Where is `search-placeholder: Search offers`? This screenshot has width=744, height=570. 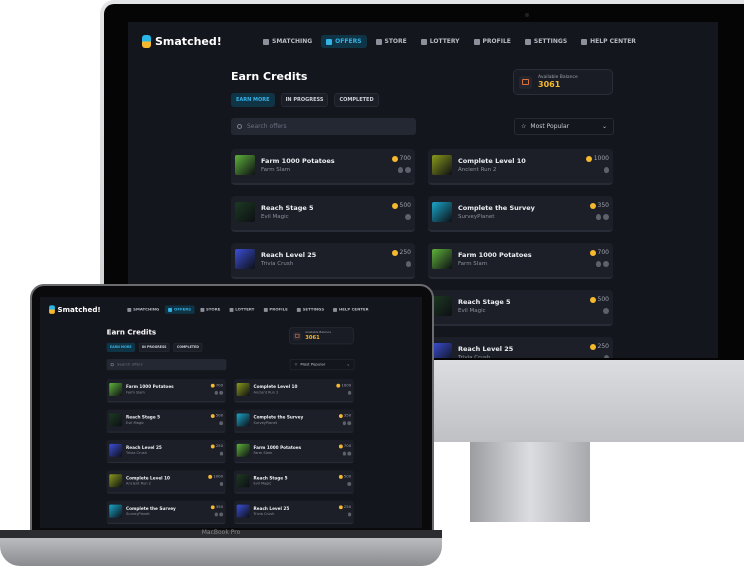 search-placeholder: Search offers is located at coordinates (129, 364).